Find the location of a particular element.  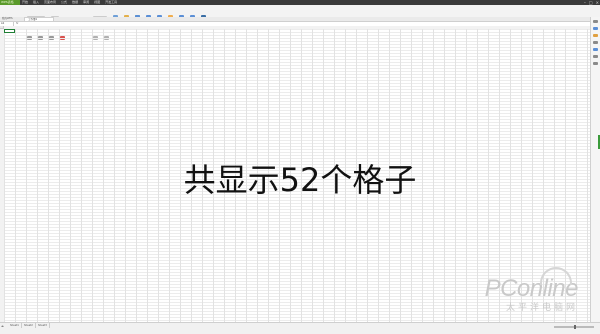

active-cell is located at coordinates (9, 31).